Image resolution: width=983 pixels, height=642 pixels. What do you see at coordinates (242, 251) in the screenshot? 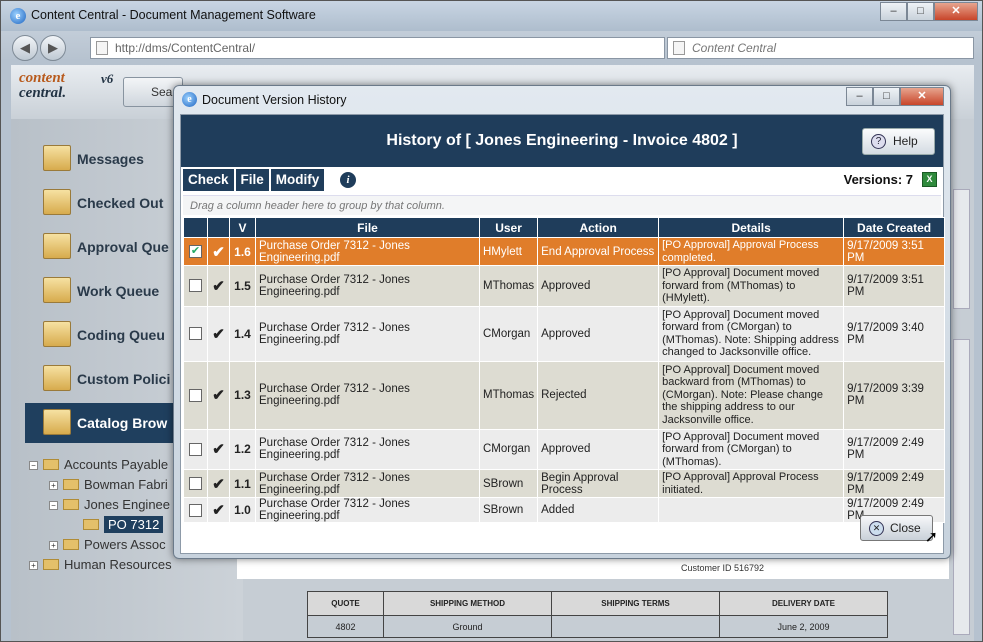
I see `version-cell: 1.6` at bounding box center [242, 251].